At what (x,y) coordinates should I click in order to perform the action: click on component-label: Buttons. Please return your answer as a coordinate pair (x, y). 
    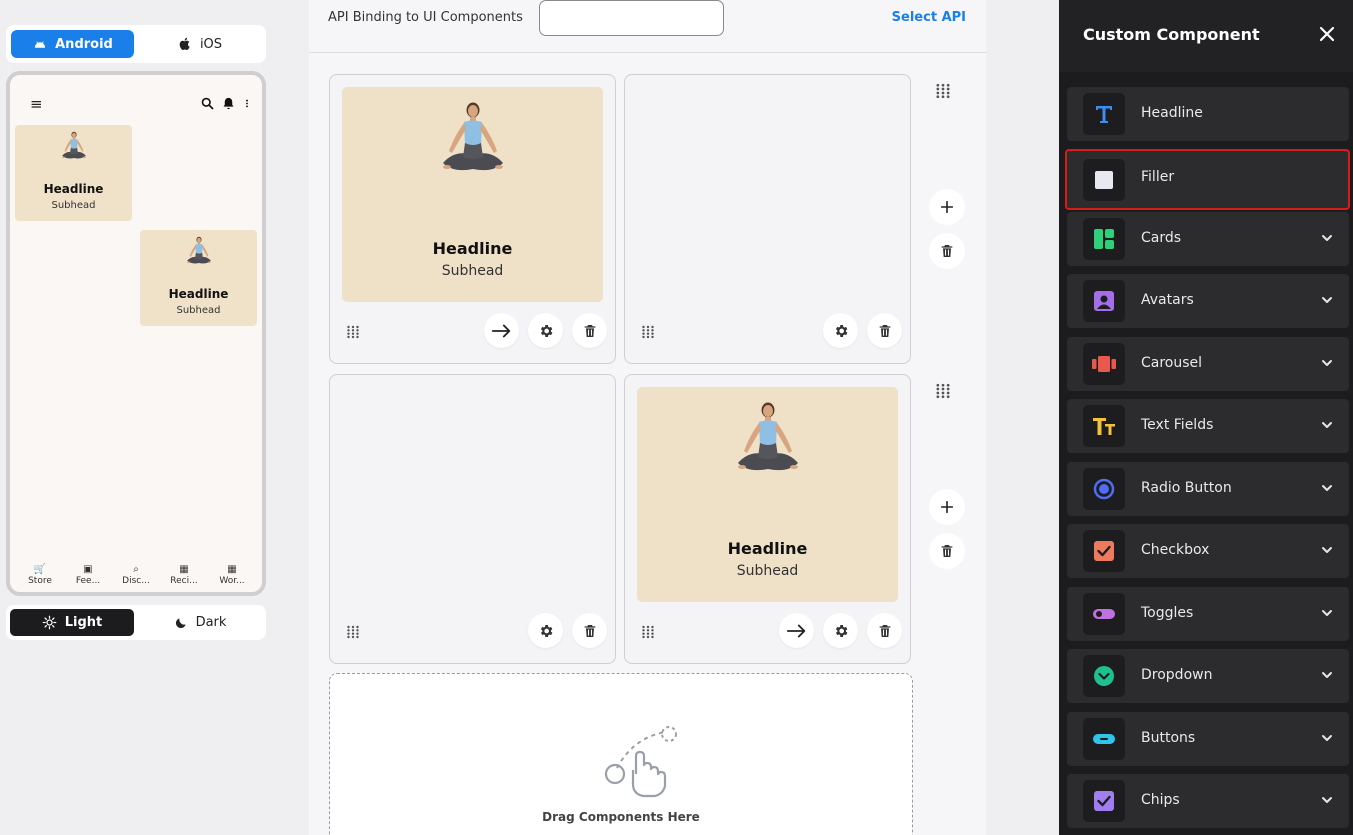
    Looking at the image, I should click on (1168, 738).